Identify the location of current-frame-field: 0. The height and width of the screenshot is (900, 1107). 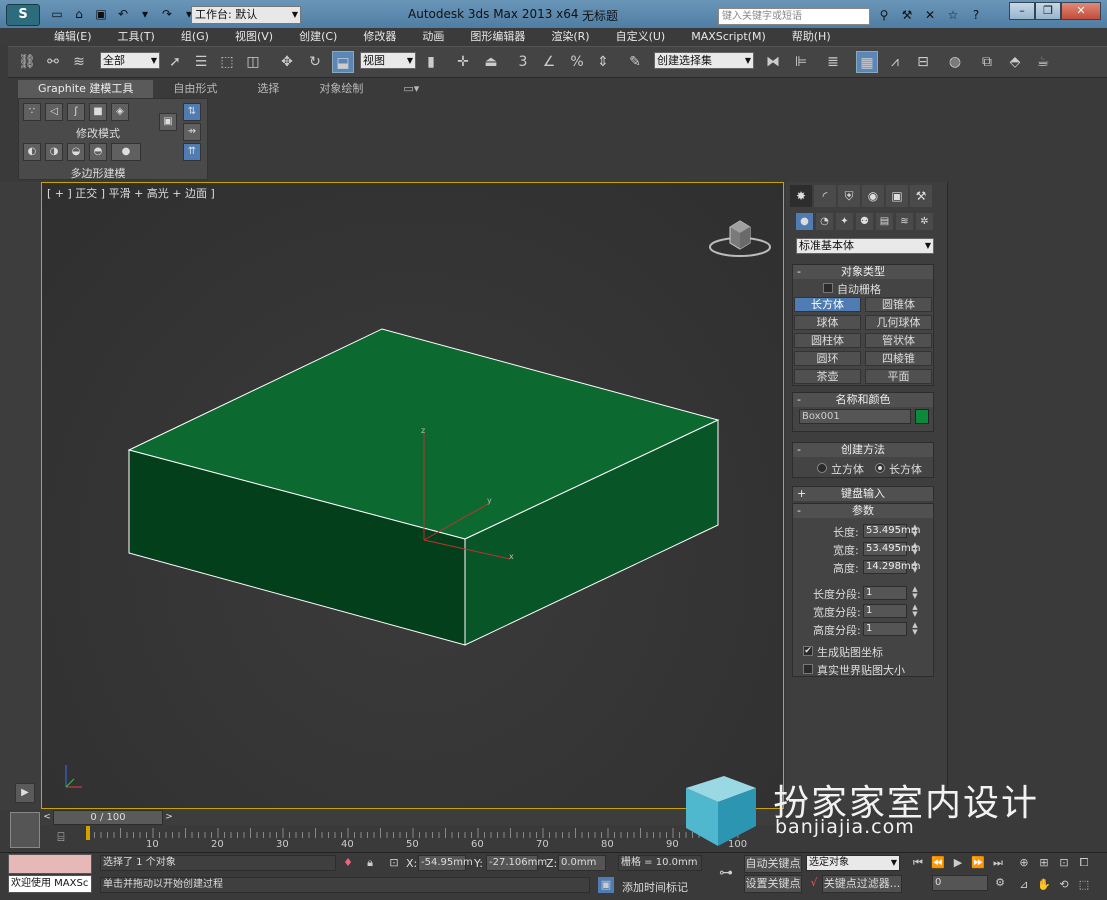
(960, 883).